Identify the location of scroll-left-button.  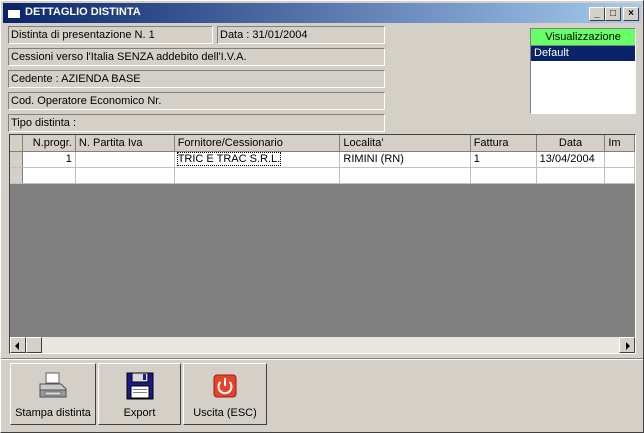
(18, 345).